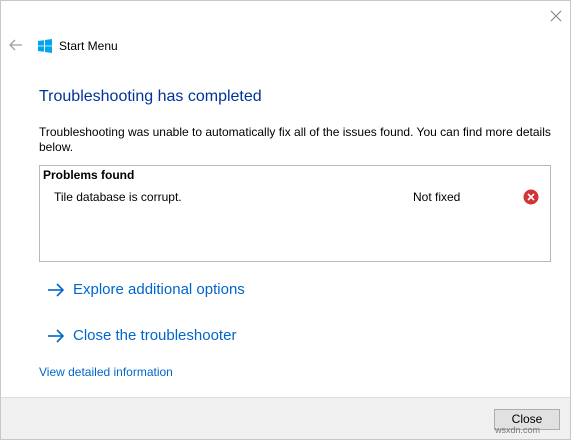  Describe the element at coordinates (159, 289) in the screenshot. I see `explore-additional-options-label: Explore additional options` at that location.